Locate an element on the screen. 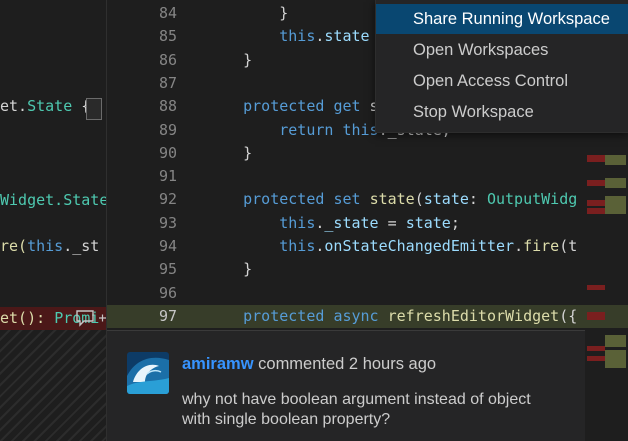 The height and width of the screenshot is (441, 628). code-line: re(this._st is located at coordinates (49, 246).